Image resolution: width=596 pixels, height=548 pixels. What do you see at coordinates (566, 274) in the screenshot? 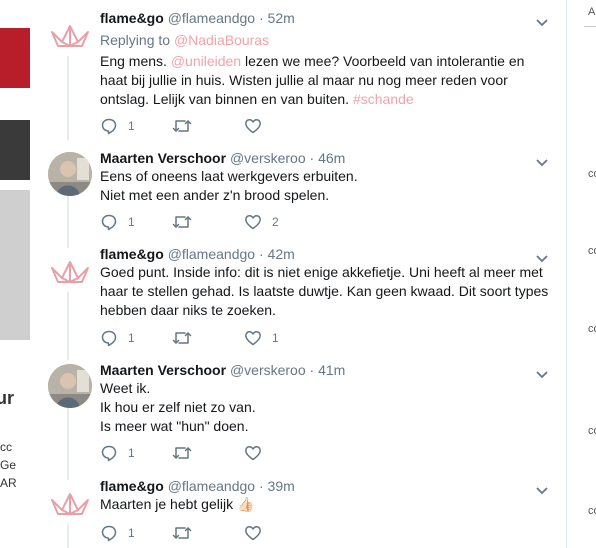
I see `panel-divider` at bounding box center [566, 274].